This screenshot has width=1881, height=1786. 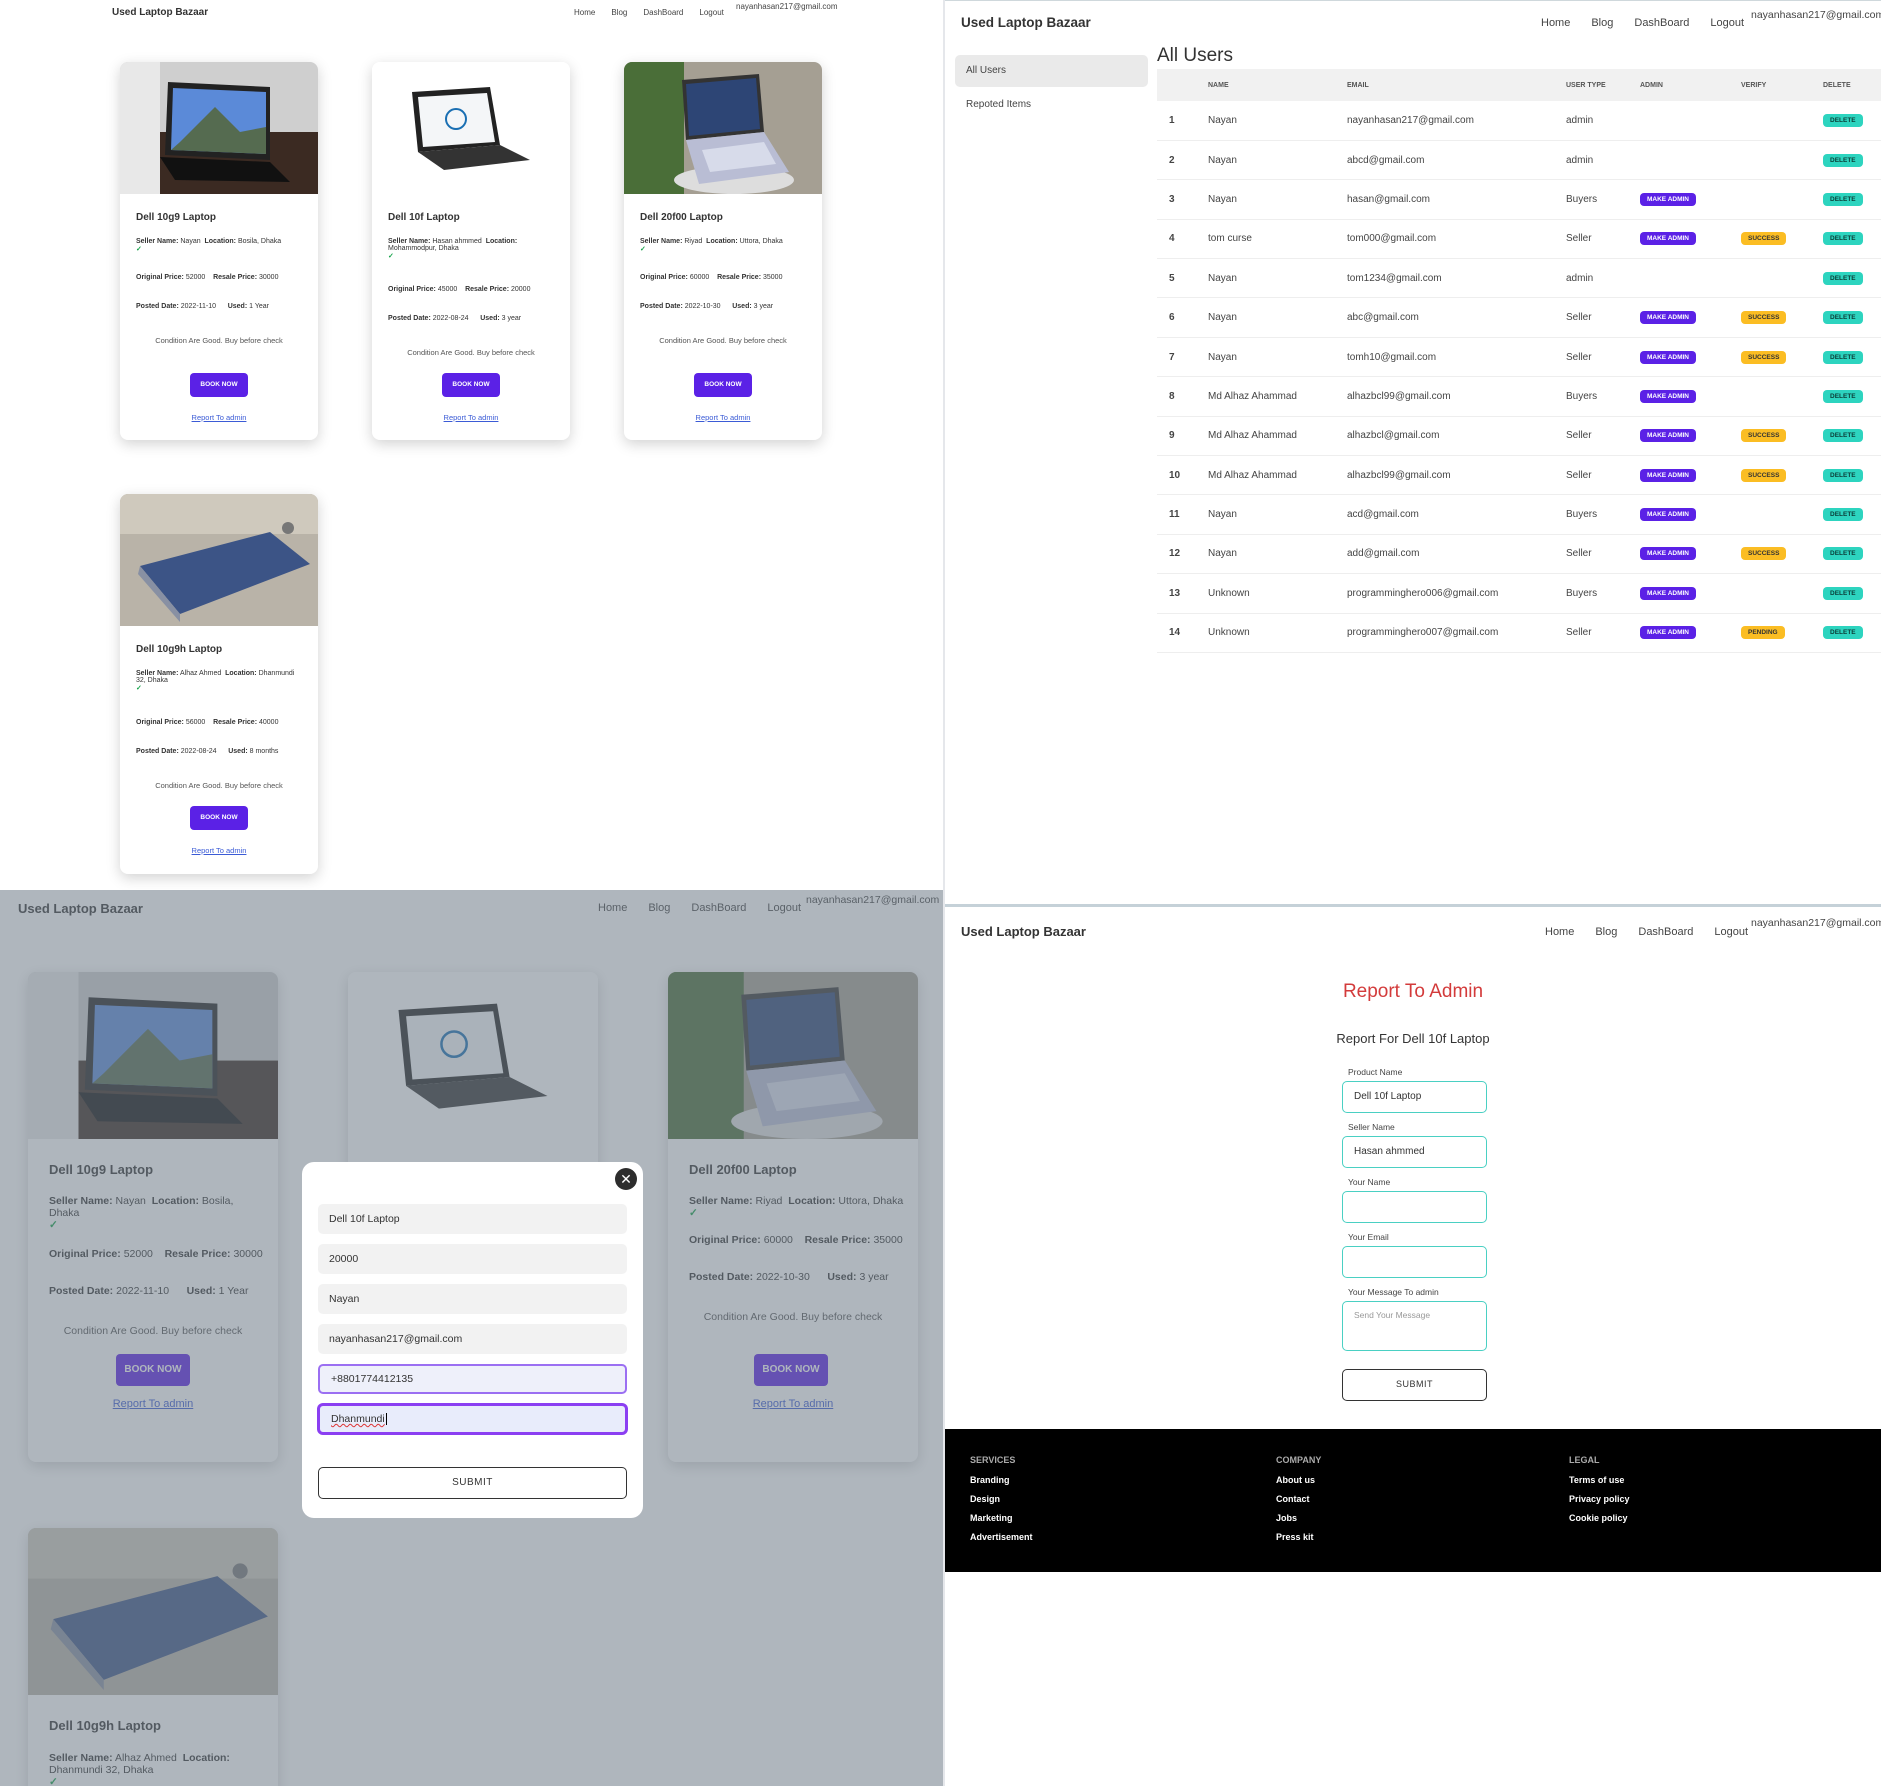 What do you see at coordinates (472, 1259) in the screenshot?
I see `modal-price-field: 20000` at bounding box center [472, 1259].